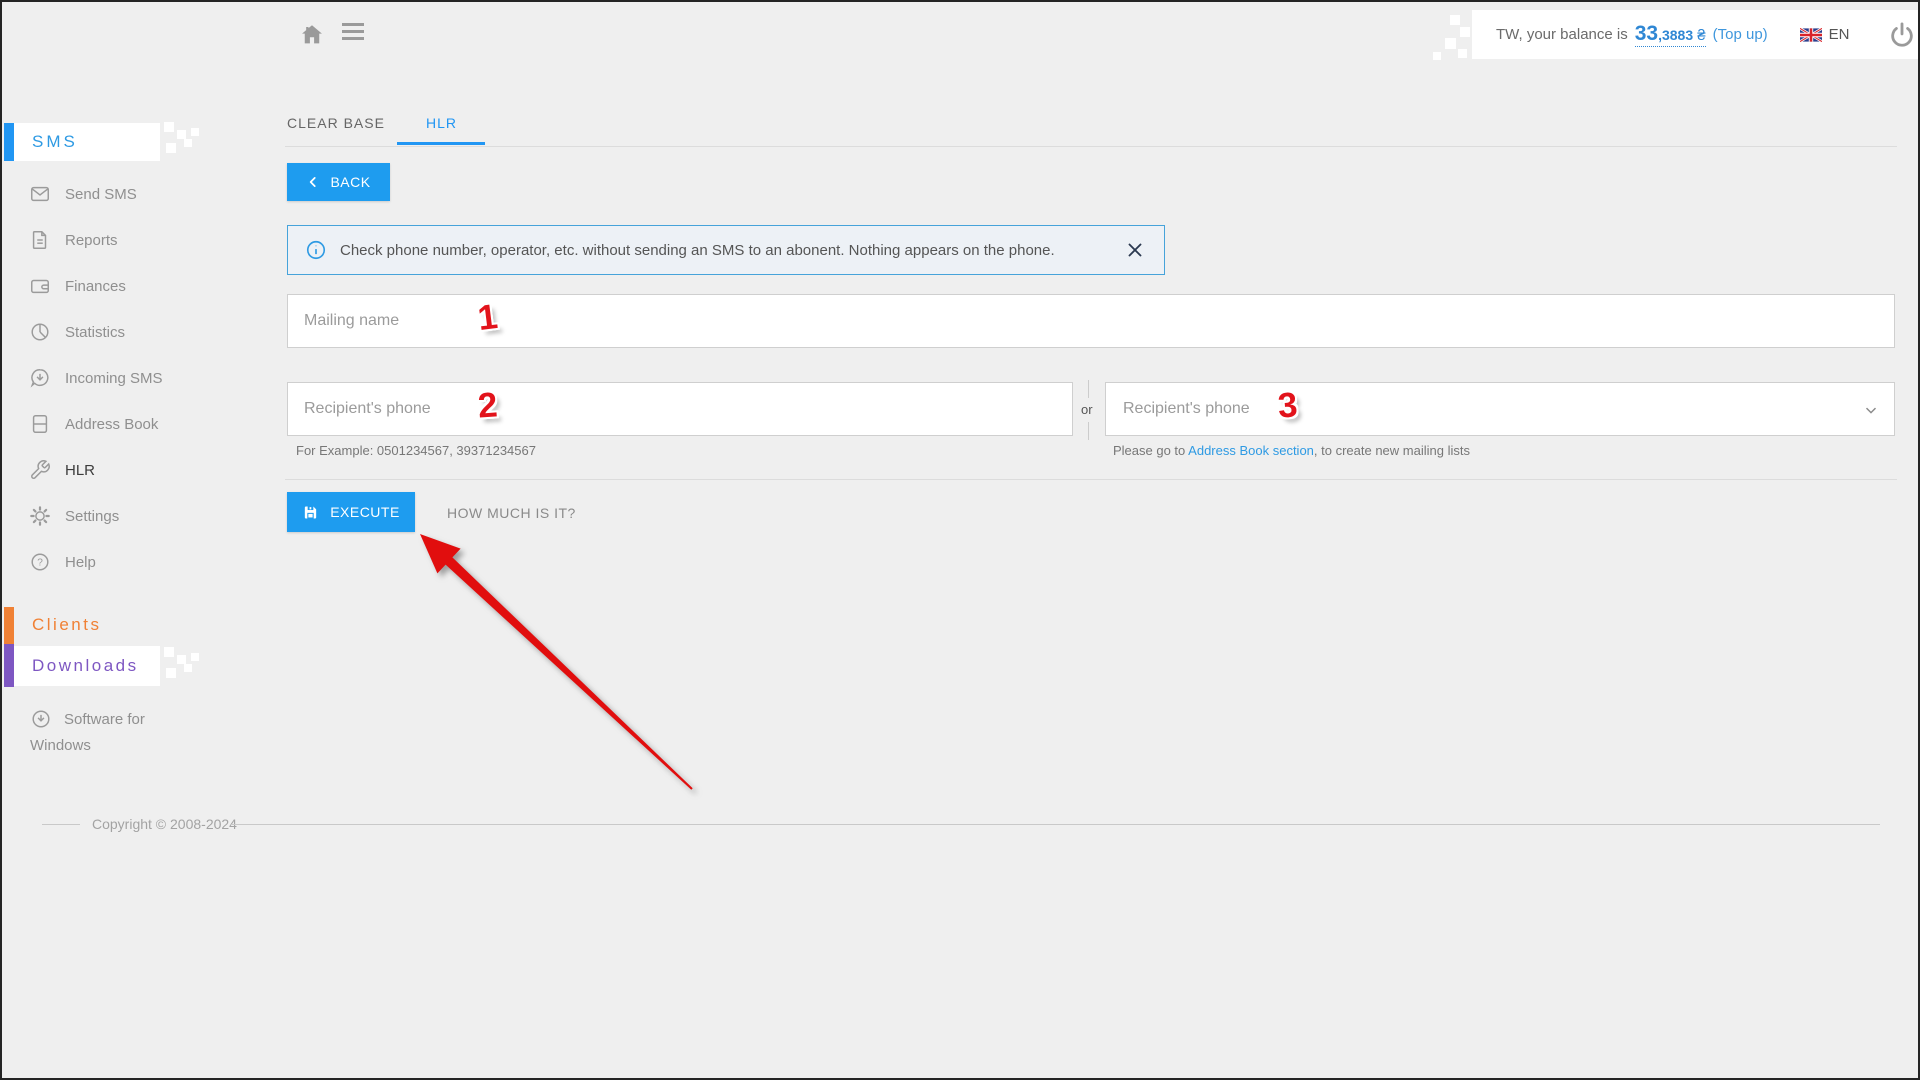 This screenshot has width=1920, height=1080. What do you see at coordinates (1088, 389) in the screenshot?
I see `or-divider-top` at bounding box center [1088, 389].